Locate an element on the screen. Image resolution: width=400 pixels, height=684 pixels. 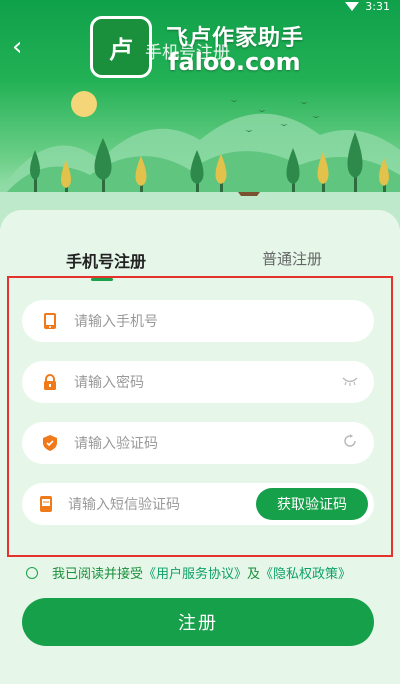
get-code-button: 获取验证码 is located at coordinates (312, 504).